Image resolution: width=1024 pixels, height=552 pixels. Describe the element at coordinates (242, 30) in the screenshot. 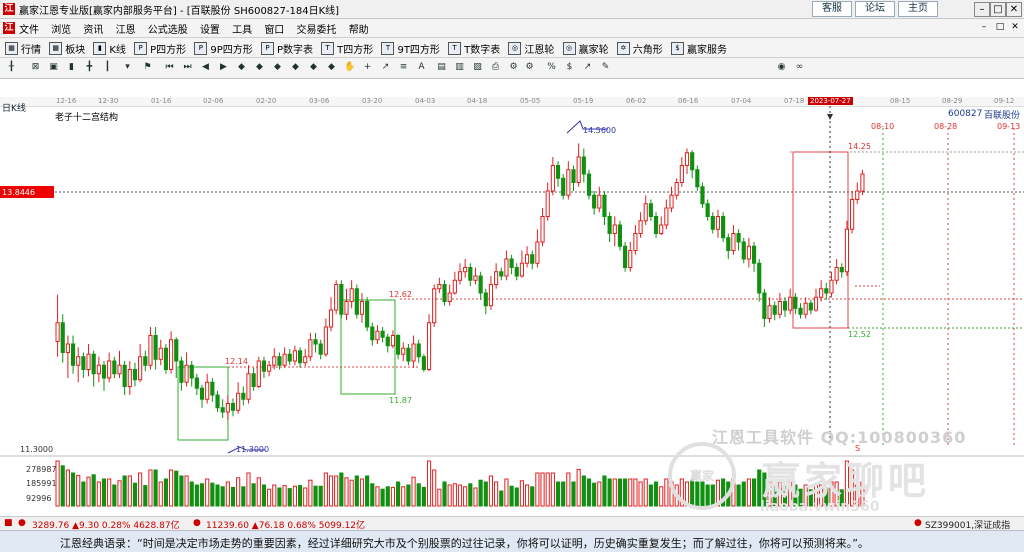

I see `menu-tools: 工具` at that location.